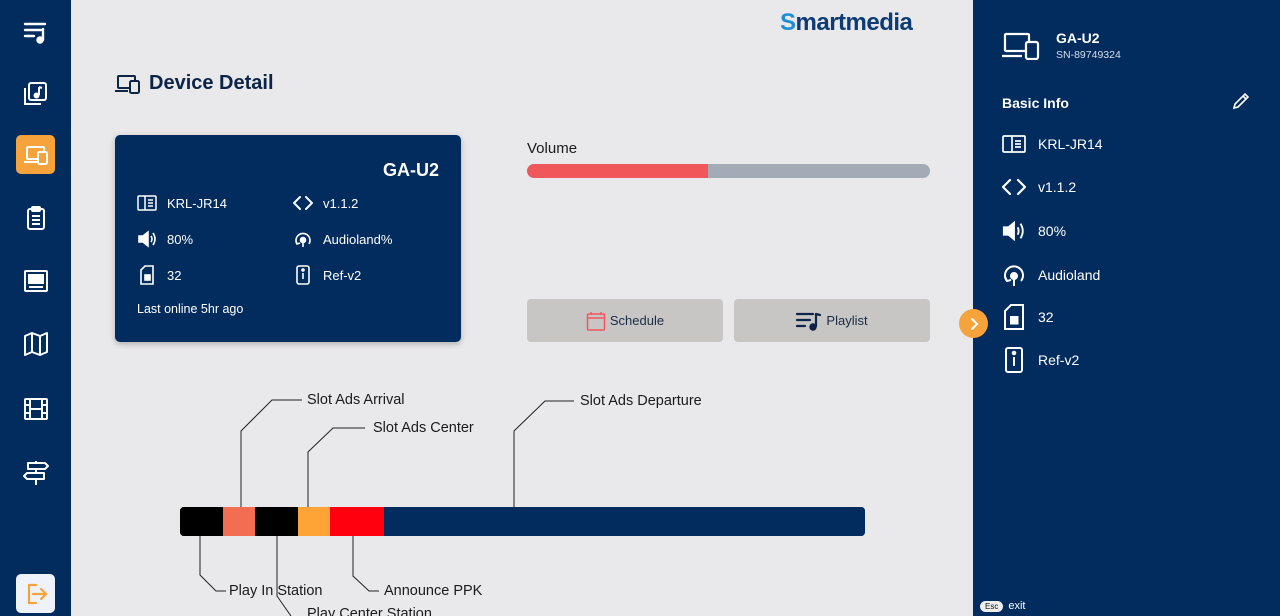 Image resolution: width=1280 pixels, height=616 pixels. I want to click on signpost-icon, so click(35, 472).